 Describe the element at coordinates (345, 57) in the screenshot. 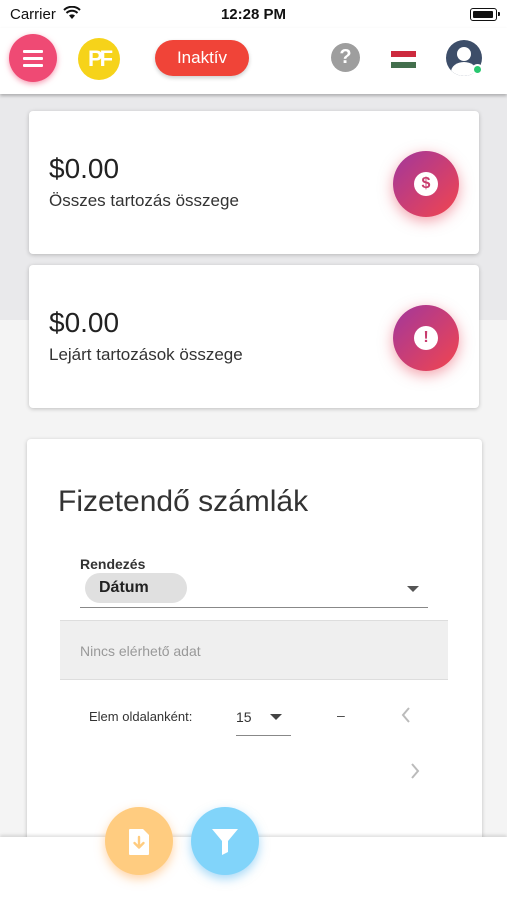

I see `help-icon: ?` at that location.